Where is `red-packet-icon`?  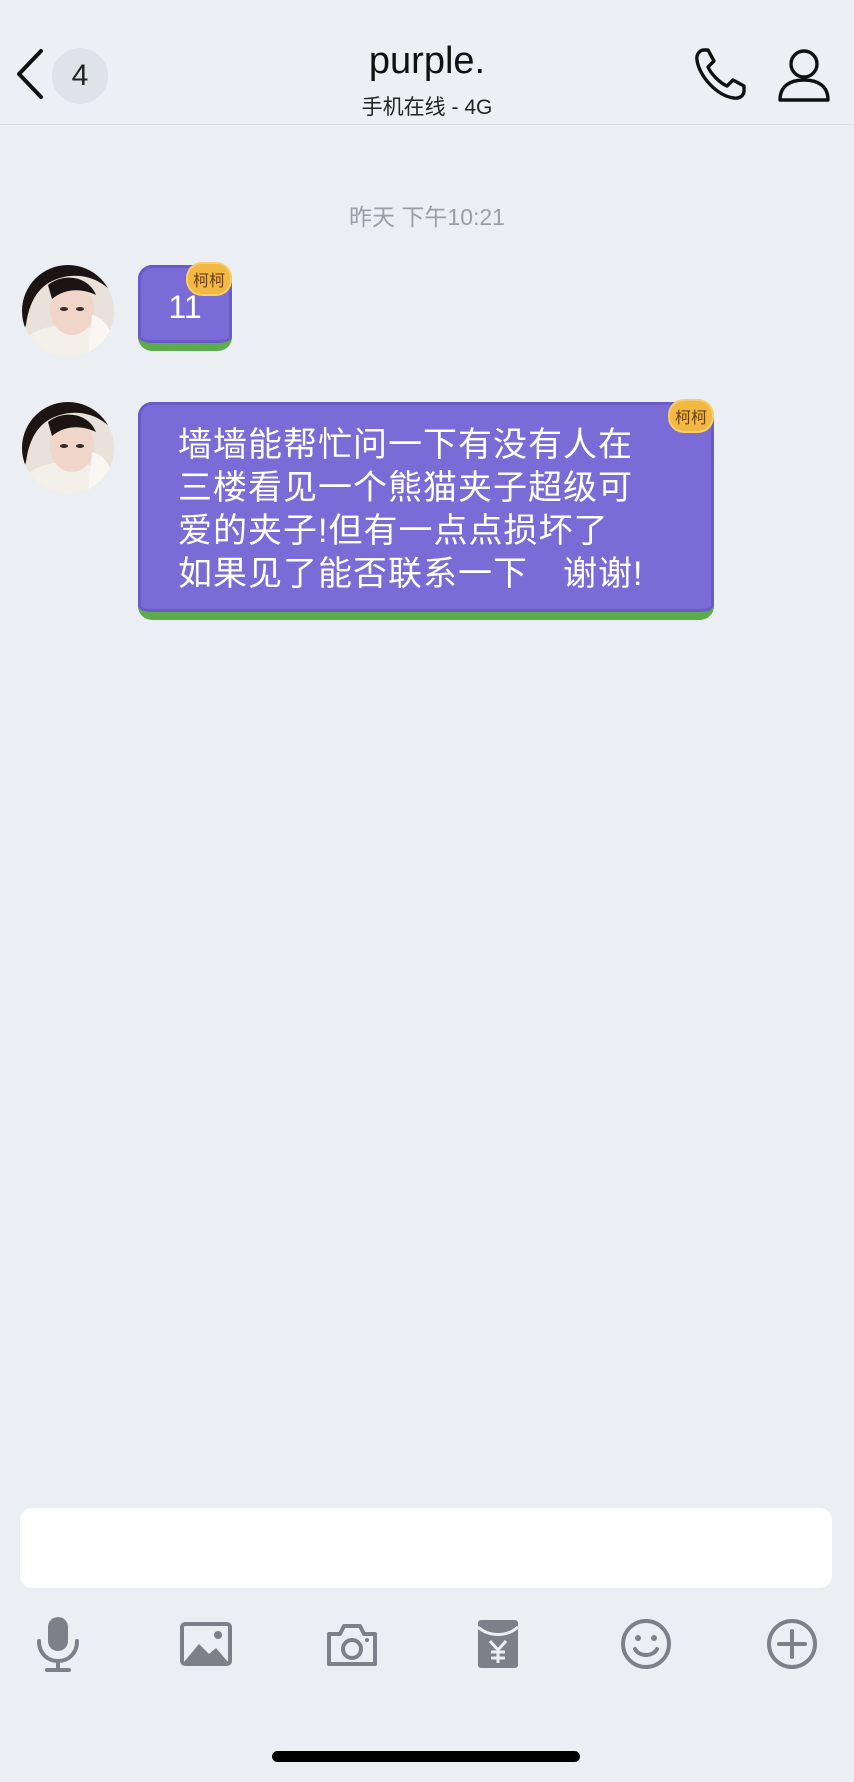 red-packet-icon is located at coordinates (498, 1644).